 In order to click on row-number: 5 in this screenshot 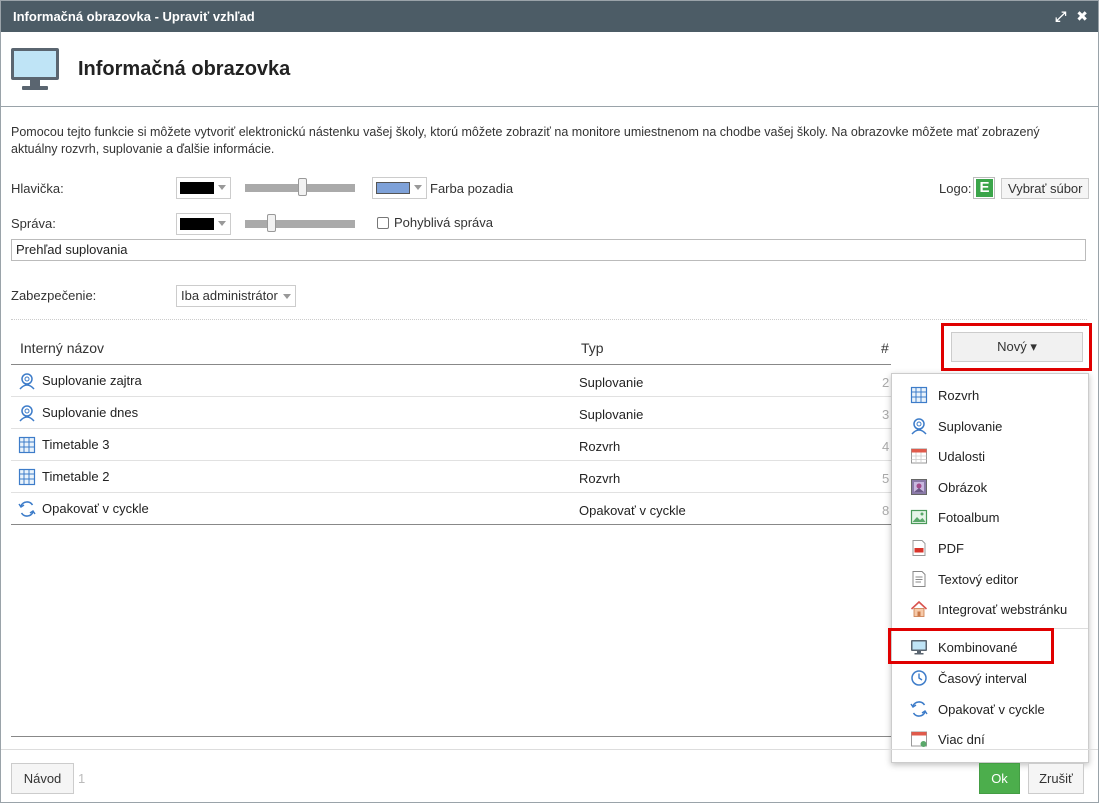, I will do `click(886, 478)`.